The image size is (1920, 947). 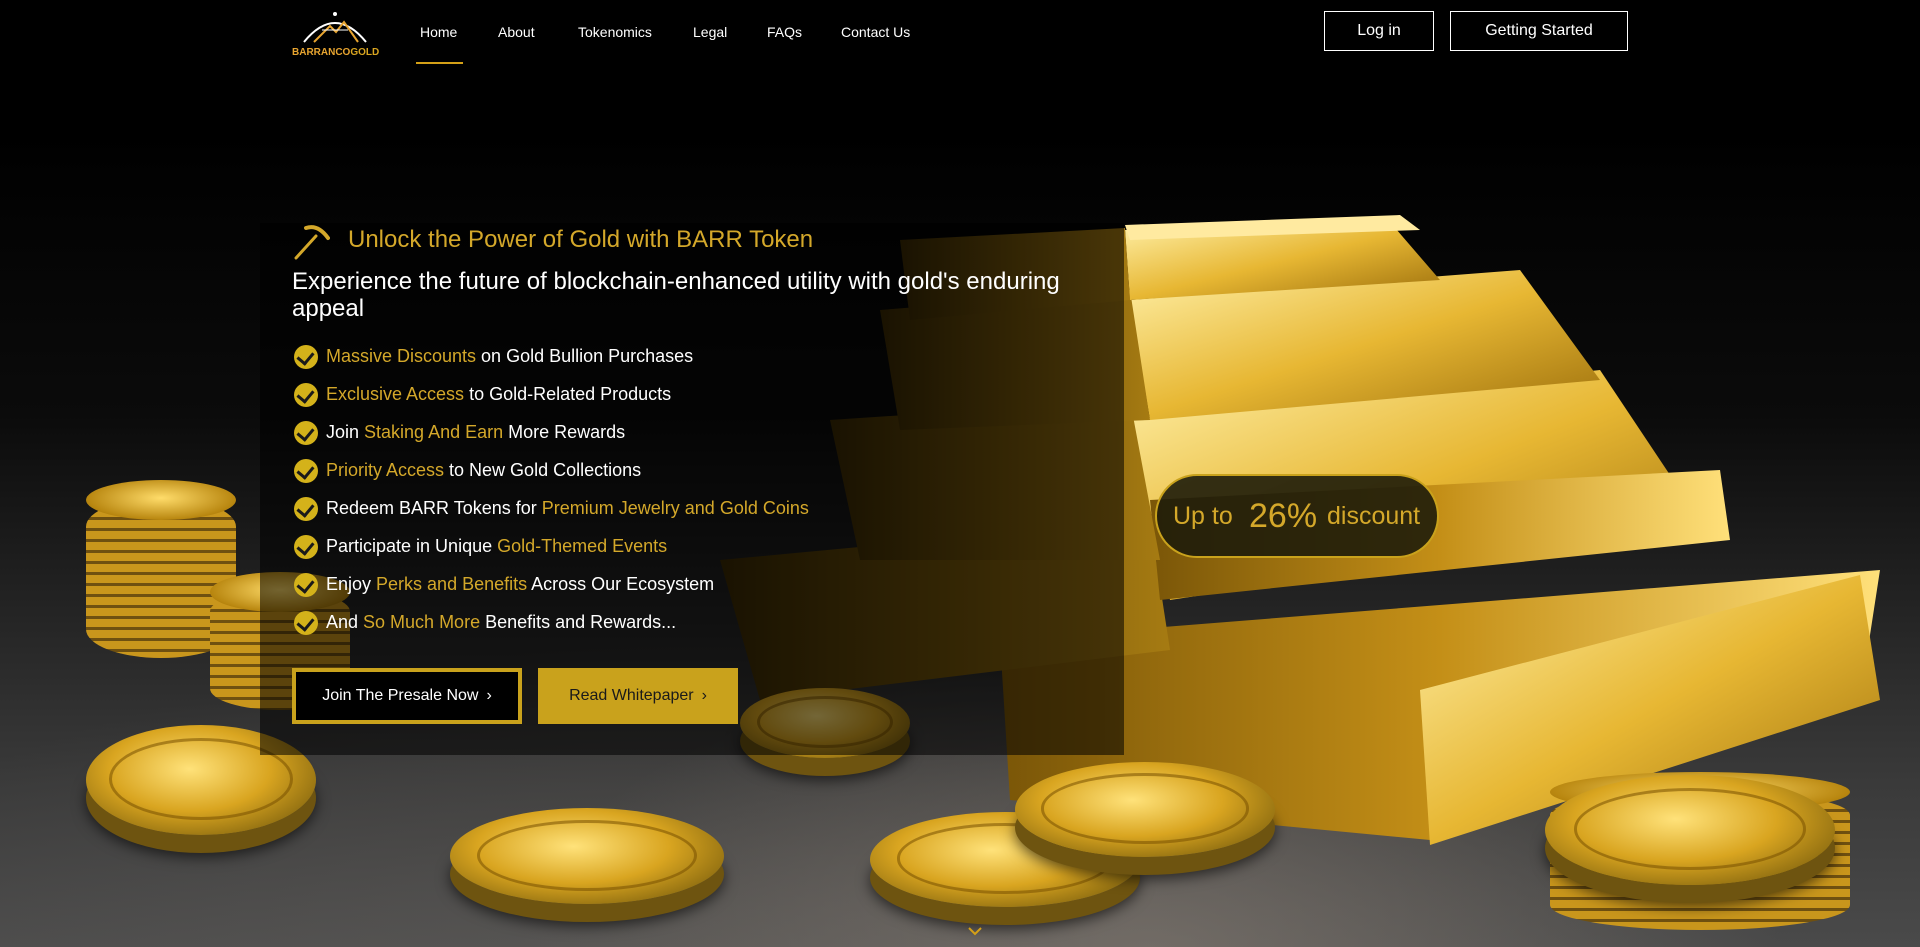 I want to click on feature-pre: Redeem BARR Tokens for, so click(x=434, y=508).